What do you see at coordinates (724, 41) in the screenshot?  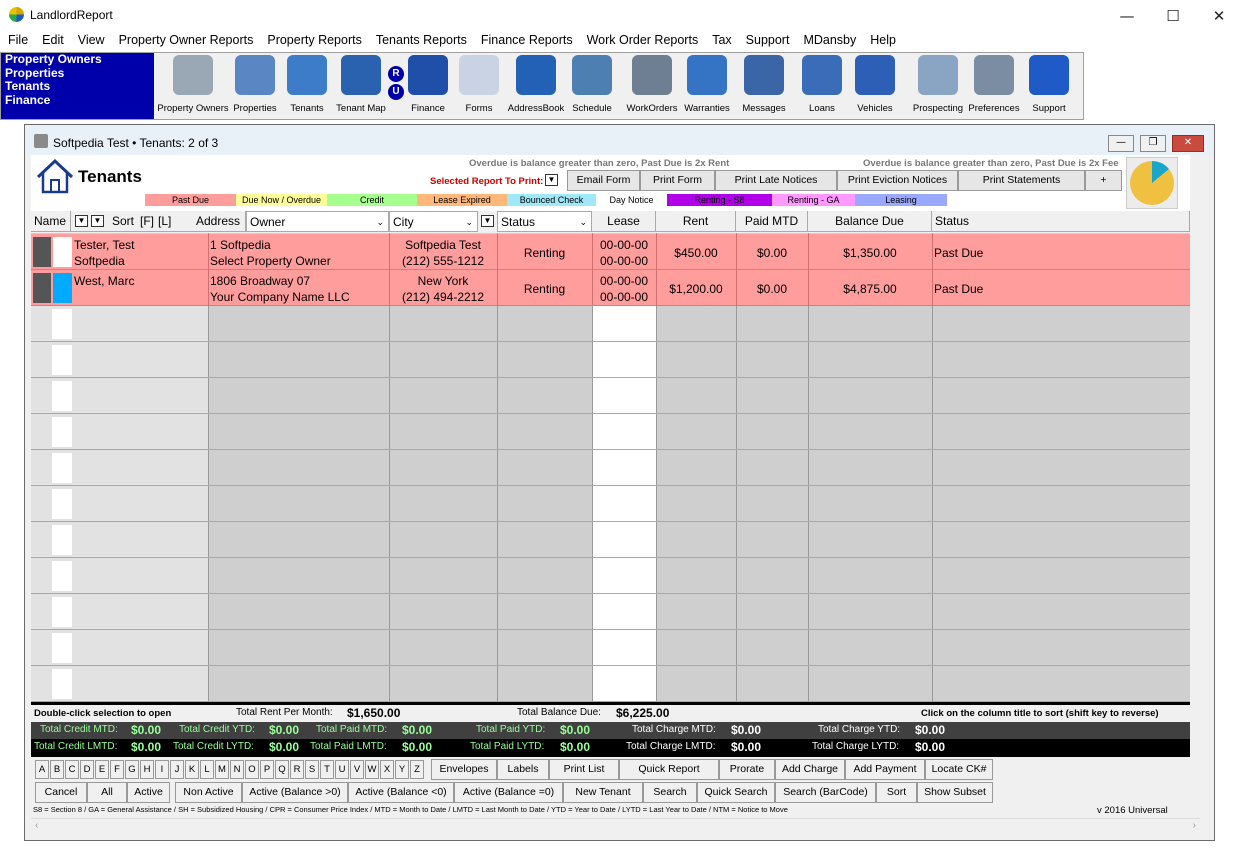 I see `menu-tax: Tax` at bounding box center [724, 41].